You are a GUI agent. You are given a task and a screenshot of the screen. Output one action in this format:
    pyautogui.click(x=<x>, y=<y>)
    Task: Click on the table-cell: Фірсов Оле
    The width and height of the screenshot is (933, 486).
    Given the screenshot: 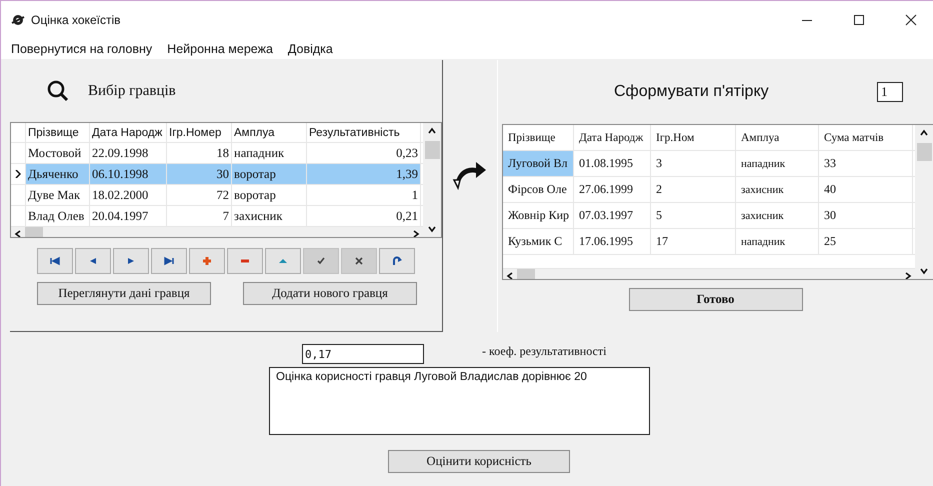 What is the action you would take?
    pyautogui.click(x=538, y=189)
    